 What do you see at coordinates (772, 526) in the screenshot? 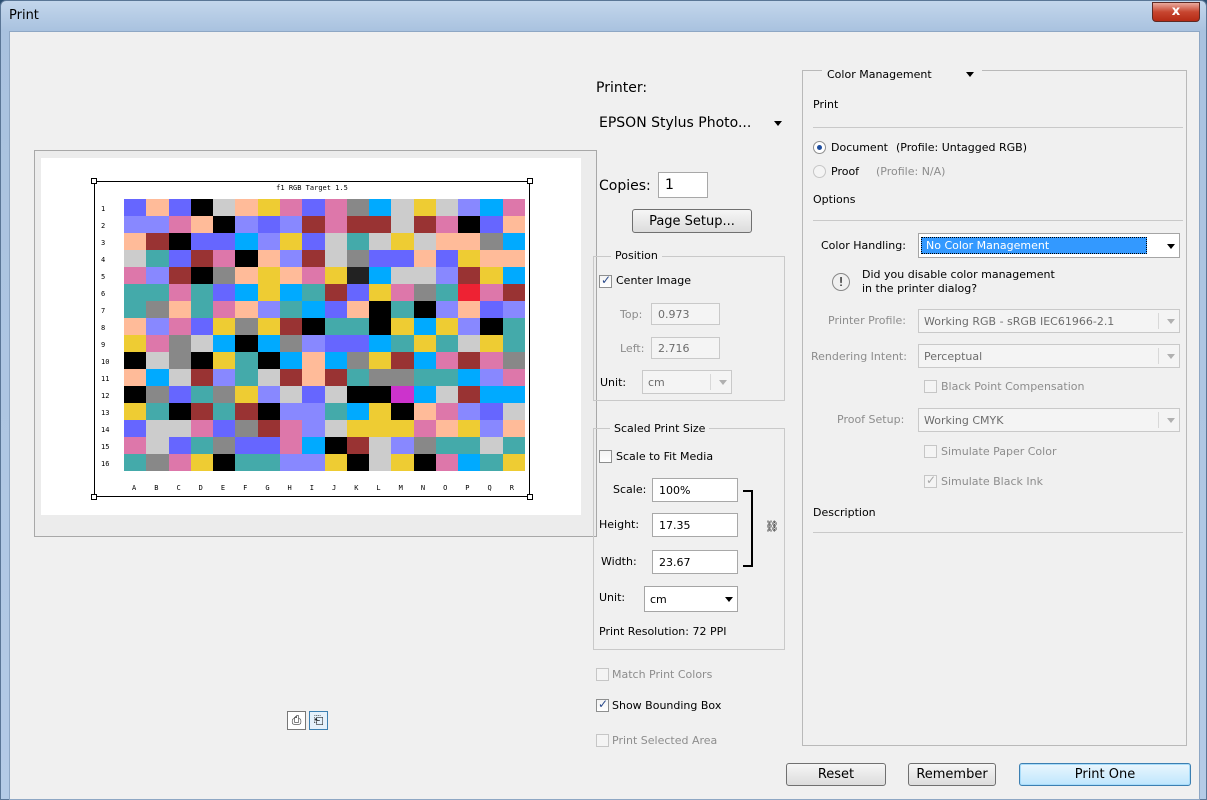
I see `link-chain-icon: ⛓` at bounding box center [772, 526].